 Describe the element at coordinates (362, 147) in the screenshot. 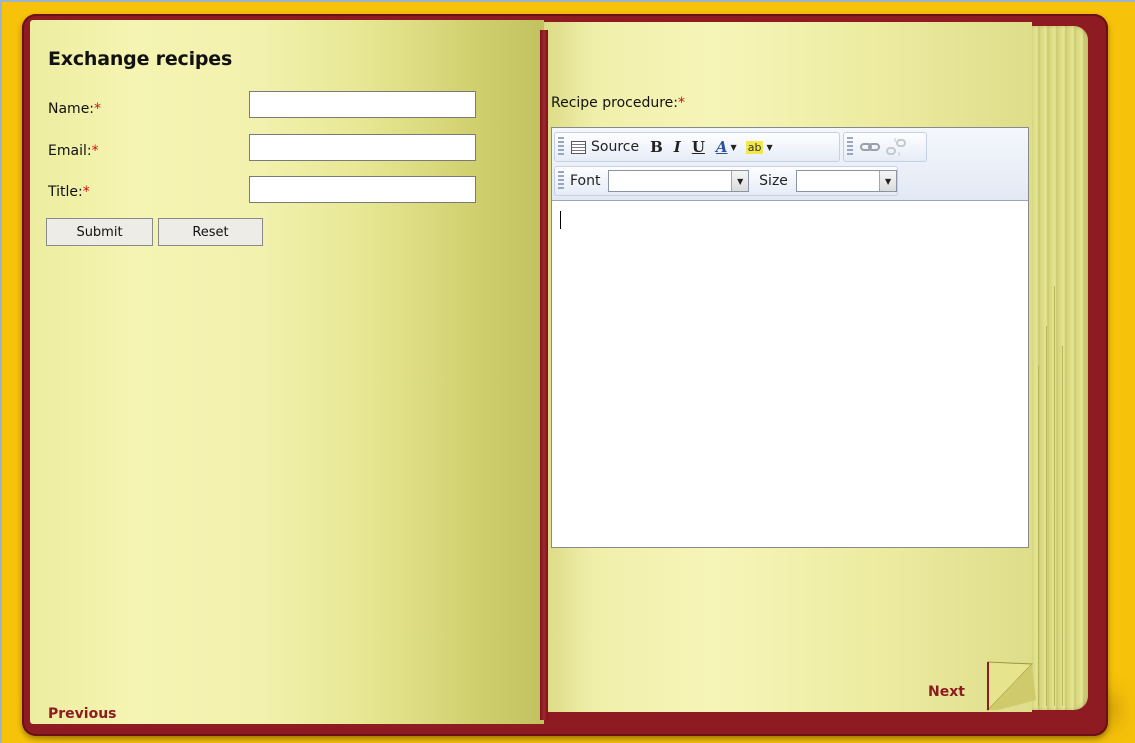

I see `email-input` at that location.